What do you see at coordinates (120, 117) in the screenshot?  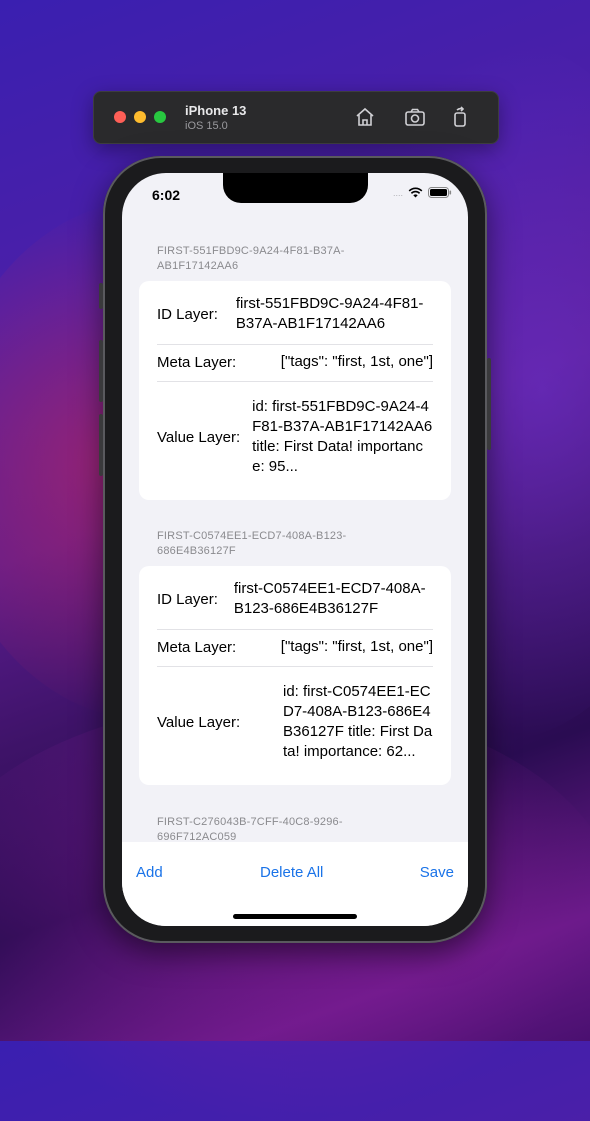 I see `close-window-button` at bounding box center [120, 117].